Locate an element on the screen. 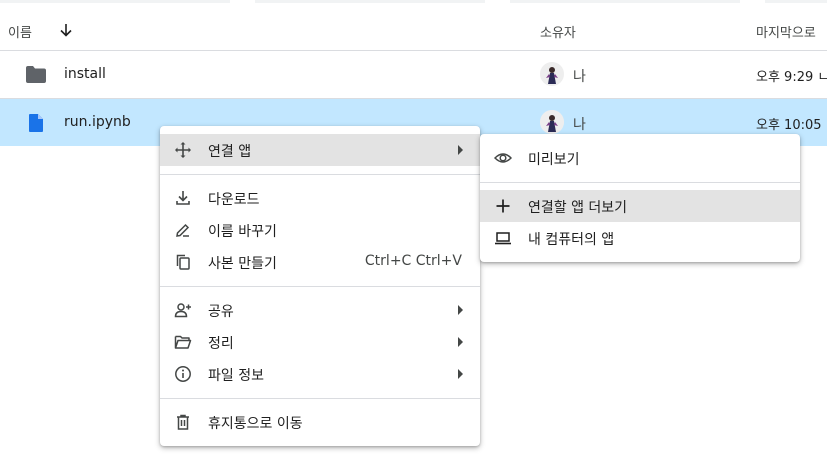 This screenshot has width=827, height=469. plus-icon is located at coordinates (503, 206).